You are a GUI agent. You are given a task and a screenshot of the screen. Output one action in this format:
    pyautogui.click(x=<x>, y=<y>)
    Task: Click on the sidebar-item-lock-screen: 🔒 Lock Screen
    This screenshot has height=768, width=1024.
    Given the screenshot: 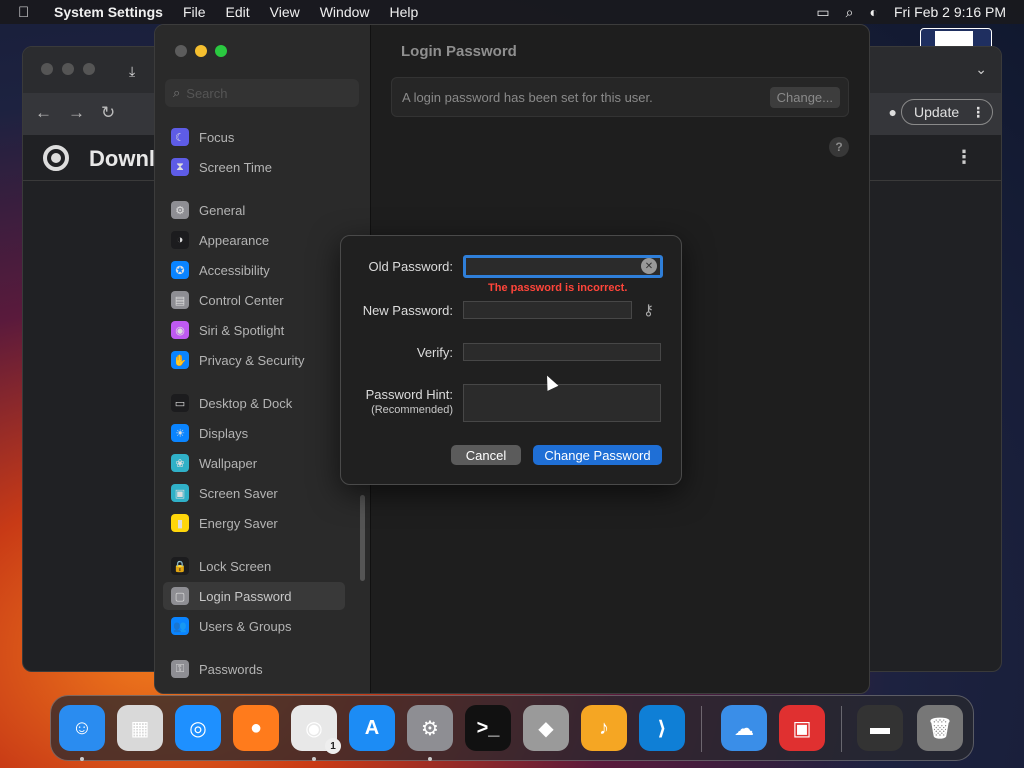 What is the action you would take?
    pyautogui.click(x=254, y=566)
    